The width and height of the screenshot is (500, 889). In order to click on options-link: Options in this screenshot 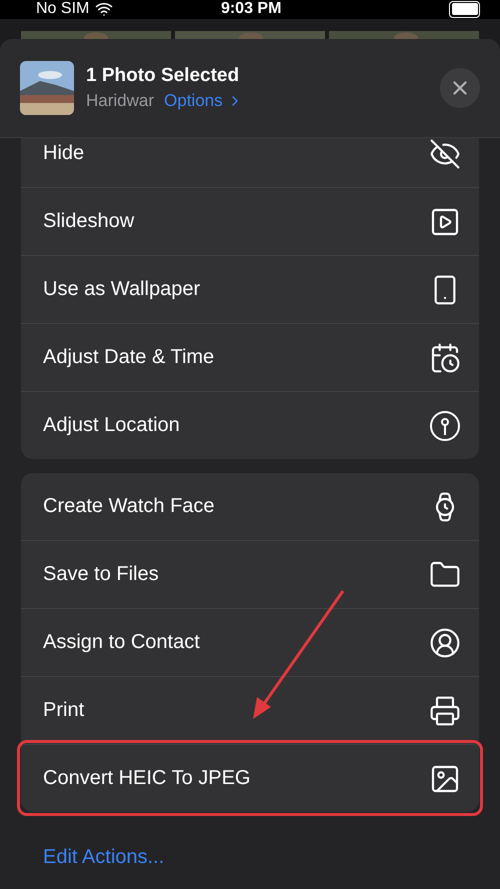, I will do `click(203, 101)`.